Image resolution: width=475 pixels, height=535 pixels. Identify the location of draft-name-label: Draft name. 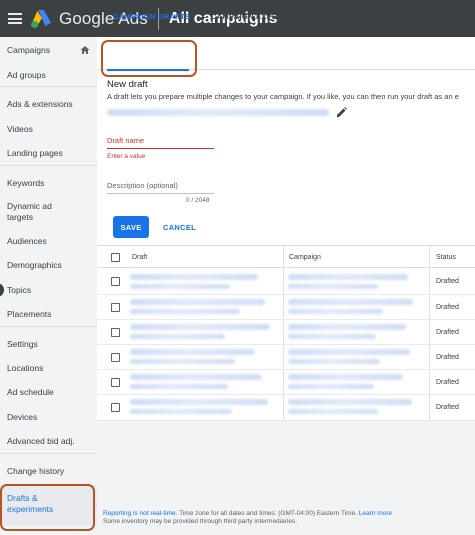
(126, 140).